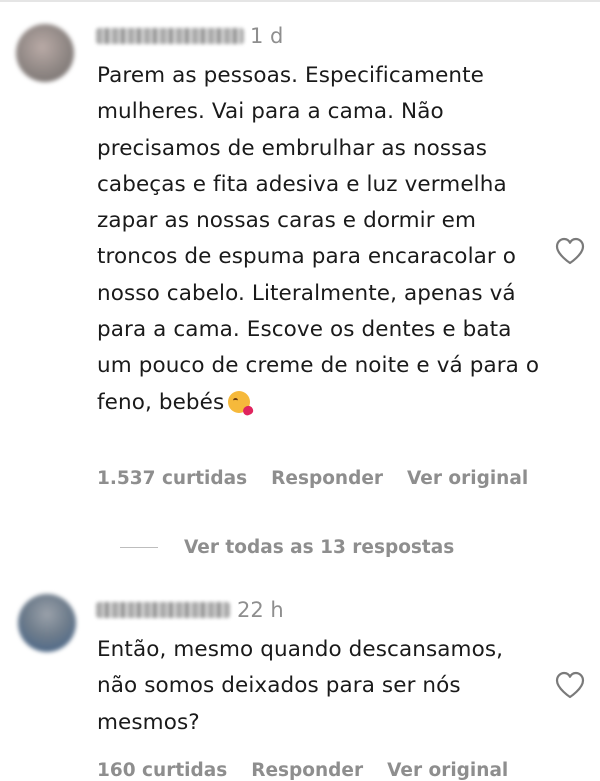  Describe the element at coordinates (267, 36) in the screenshot. I see `comment-time: 1 d` at that location.